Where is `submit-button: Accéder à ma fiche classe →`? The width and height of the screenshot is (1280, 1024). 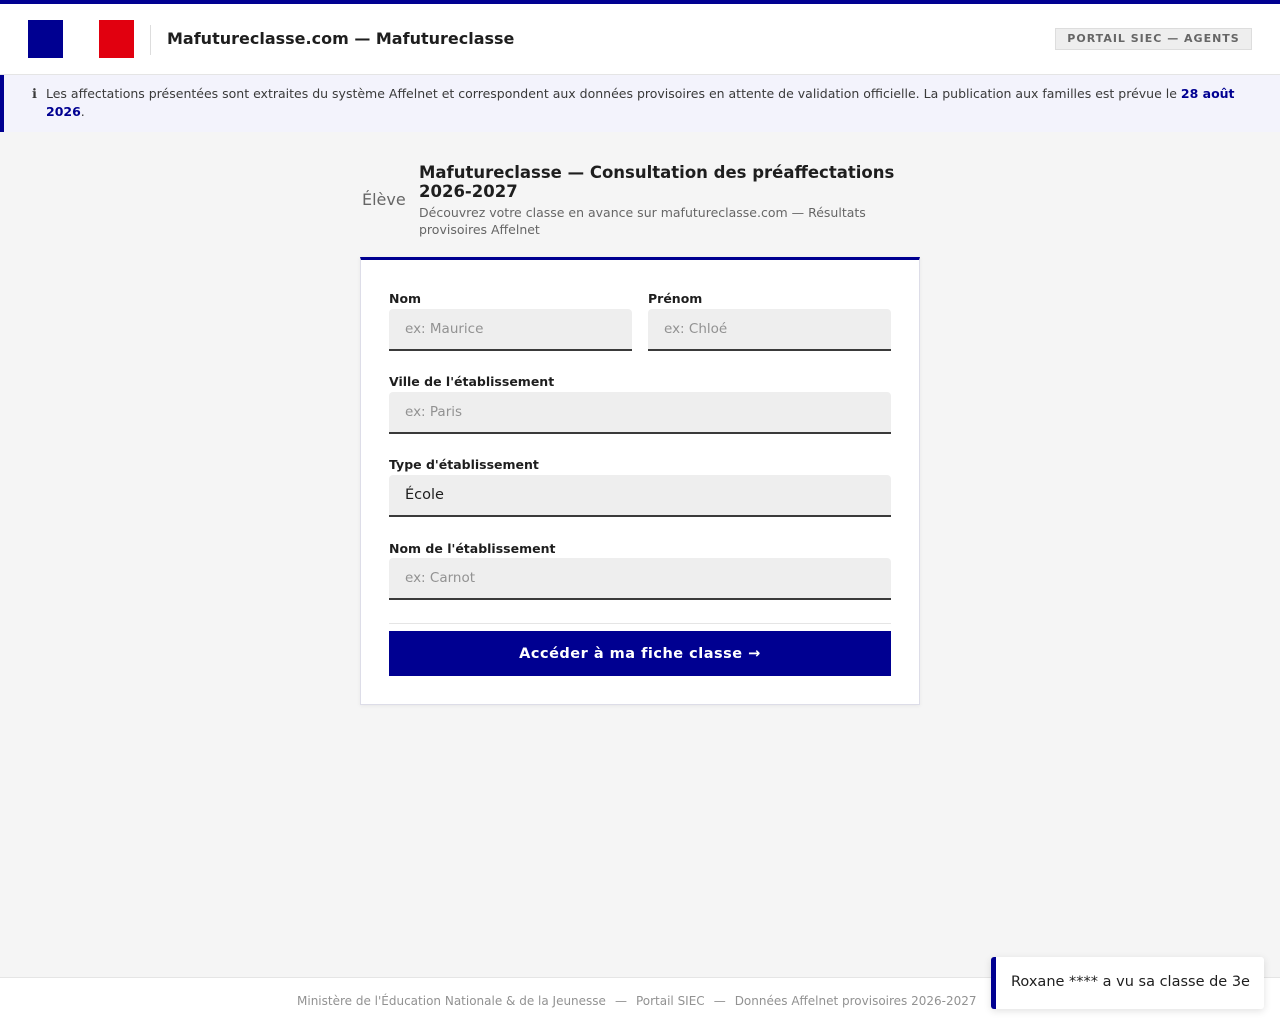
submit-button: Accéder à ma fiche classe → is located at coordinates (640, 653).